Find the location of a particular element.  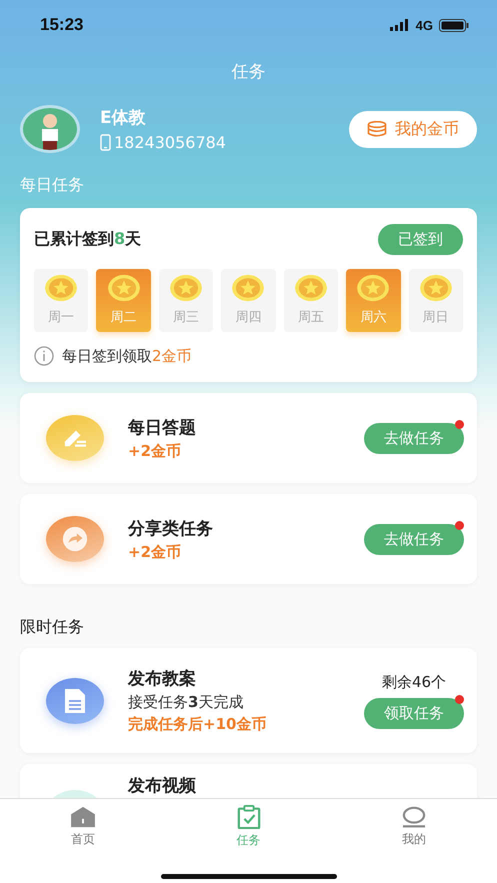

tab-item: 首页 is located at coordinates (83, 826).